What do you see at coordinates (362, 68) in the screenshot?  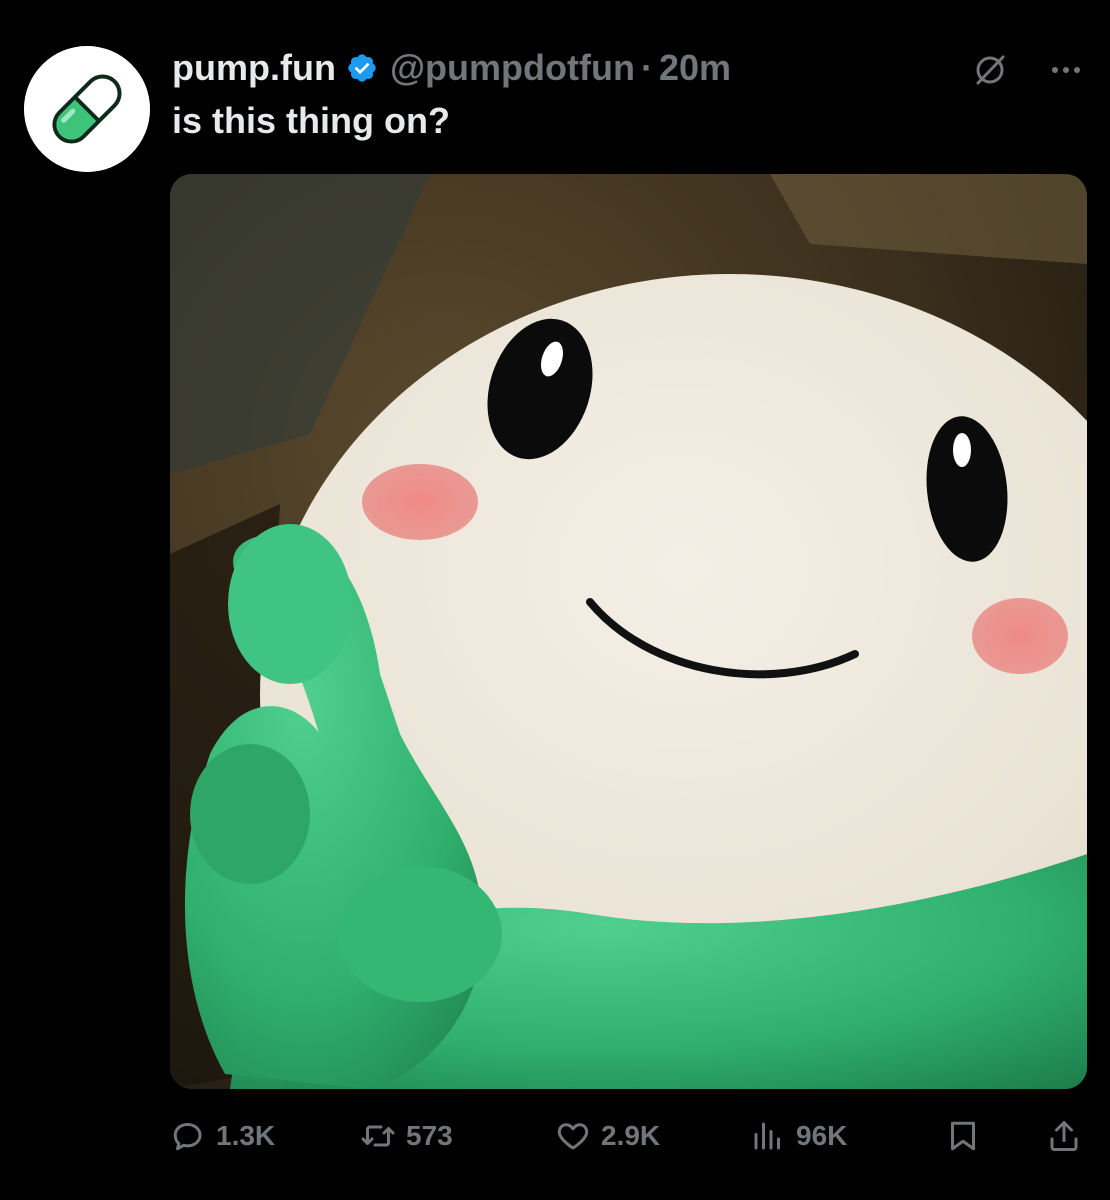 I see `verified-badge-icon` at bounding box center [362, 68].